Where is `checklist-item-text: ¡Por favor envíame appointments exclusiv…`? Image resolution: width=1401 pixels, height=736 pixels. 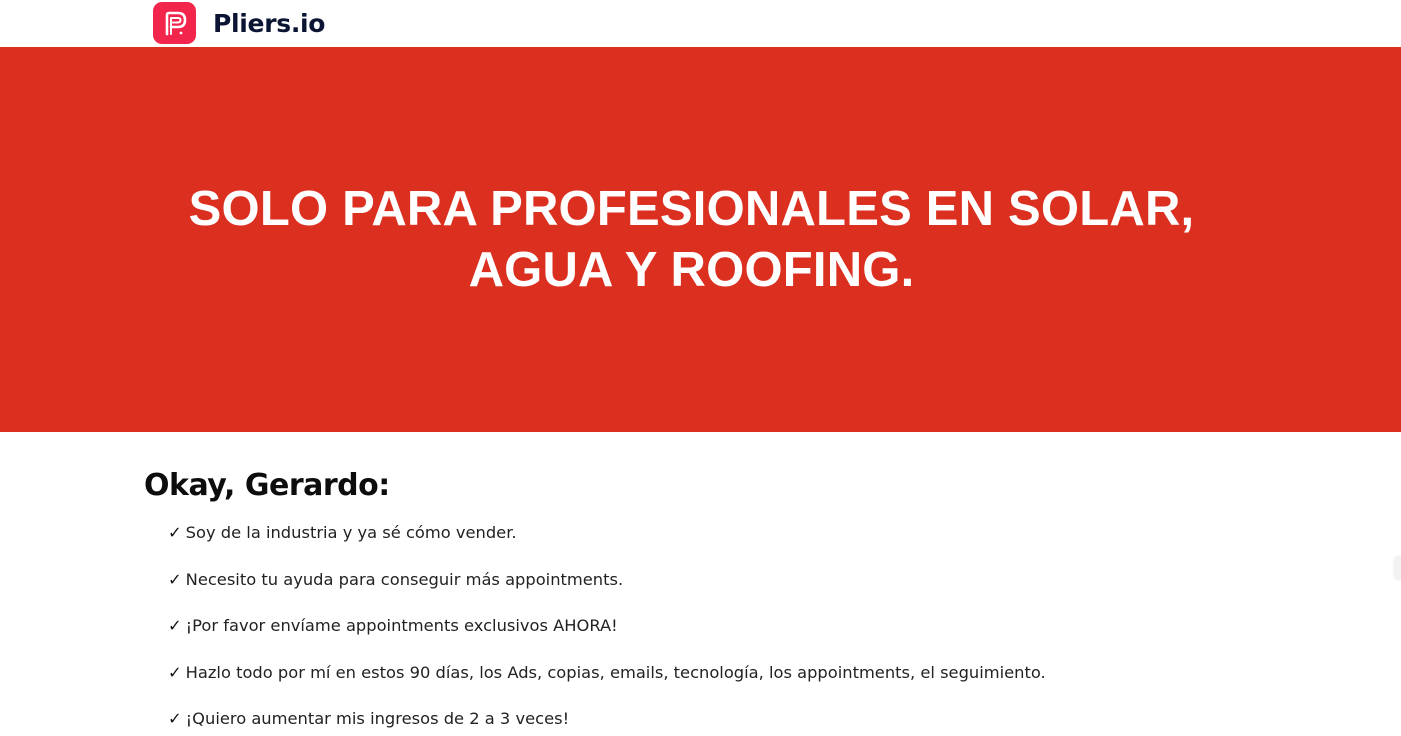
checklist-item-text: ¡Por favor envíame appointments exclusiv… is located at coordinates (401, 625).